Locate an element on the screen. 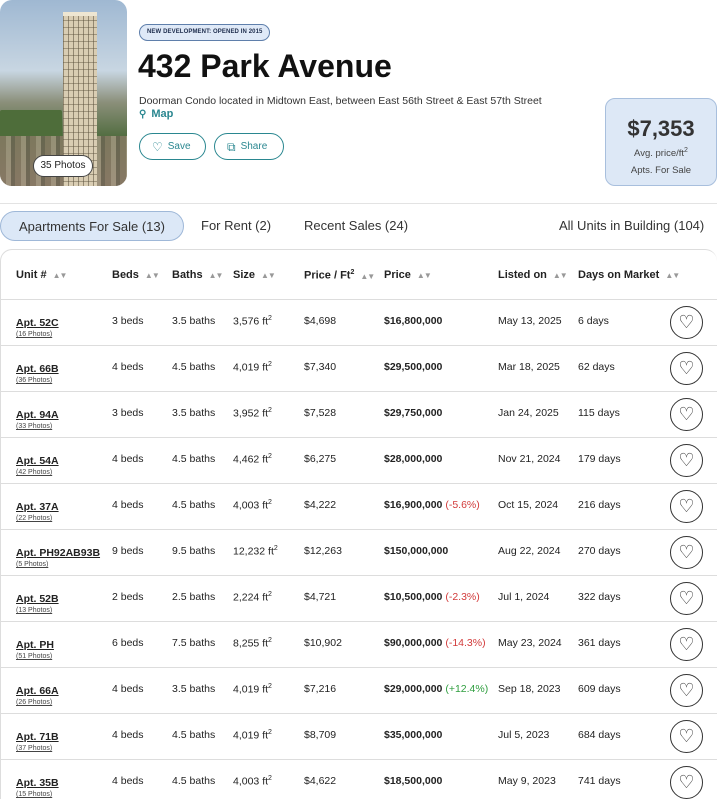 The height and width of the screenshot is (799, 717). unit-link: Apt. 52B is located at coordinates (37, 599).